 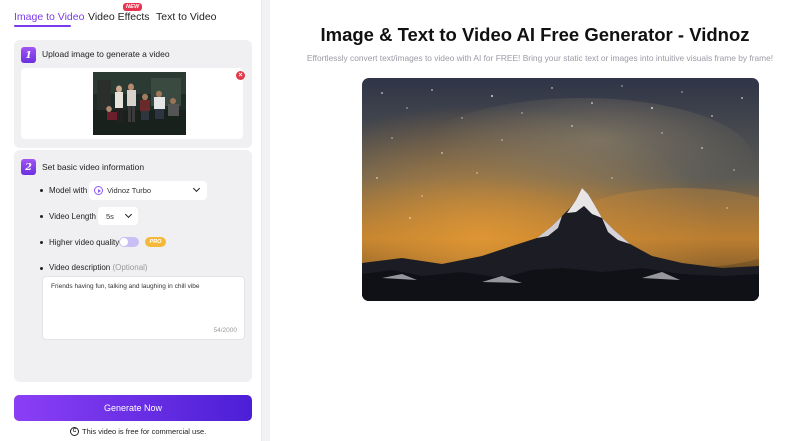 I want to click on new-badge: NEW, so click(x=133, y=7).